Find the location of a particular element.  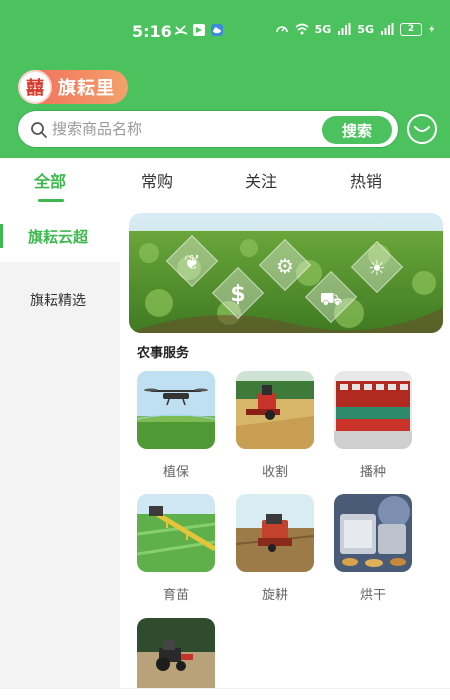

sidebar-item-qiyun-supermarket: 旗耘云超 is located at coordinates (60, 236).